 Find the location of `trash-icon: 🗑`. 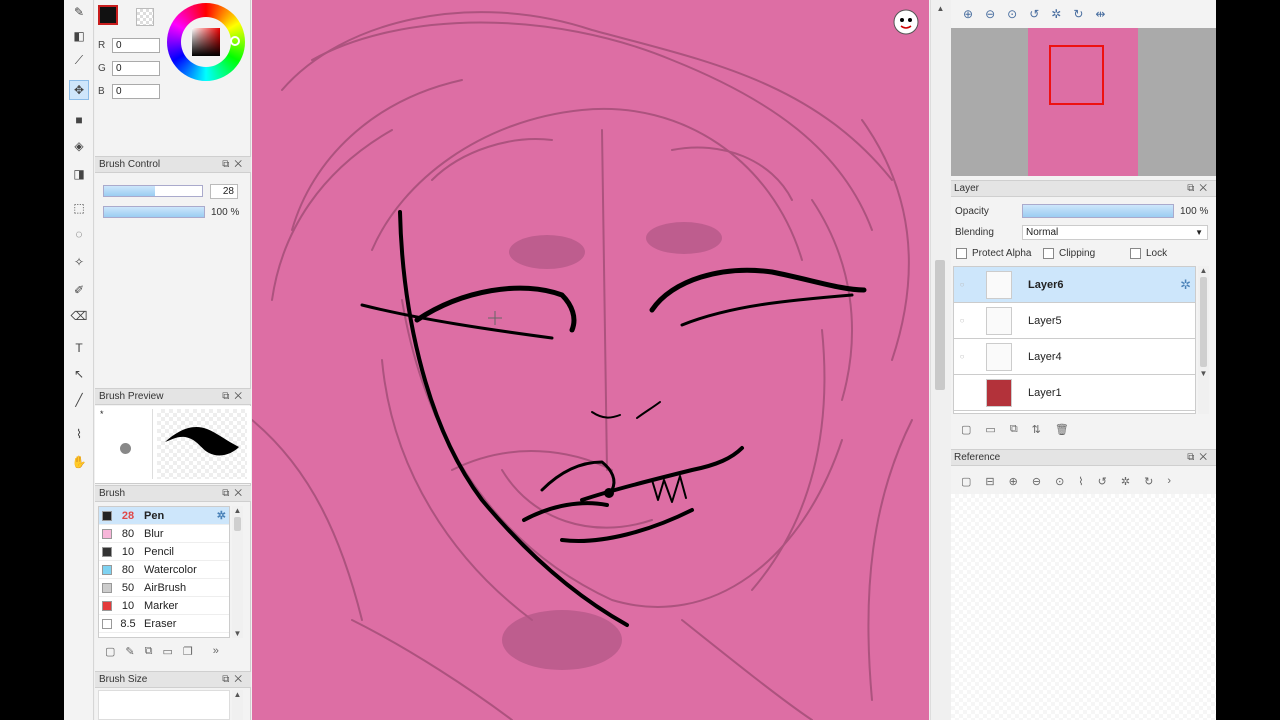

trash-icon: 🗑 is located at coordinates (1062, 429).